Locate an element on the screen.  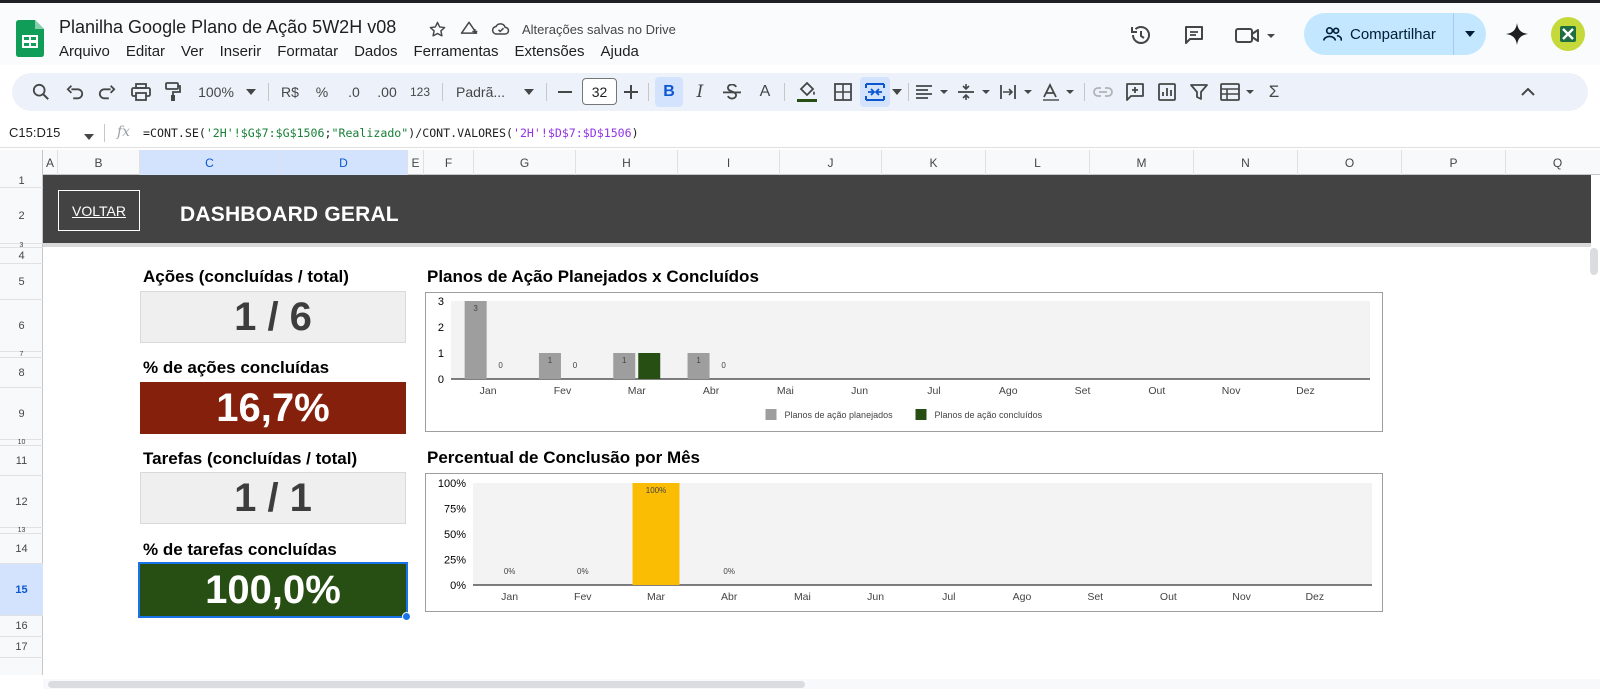
comments-icon is located at coordinates (1194, 35).